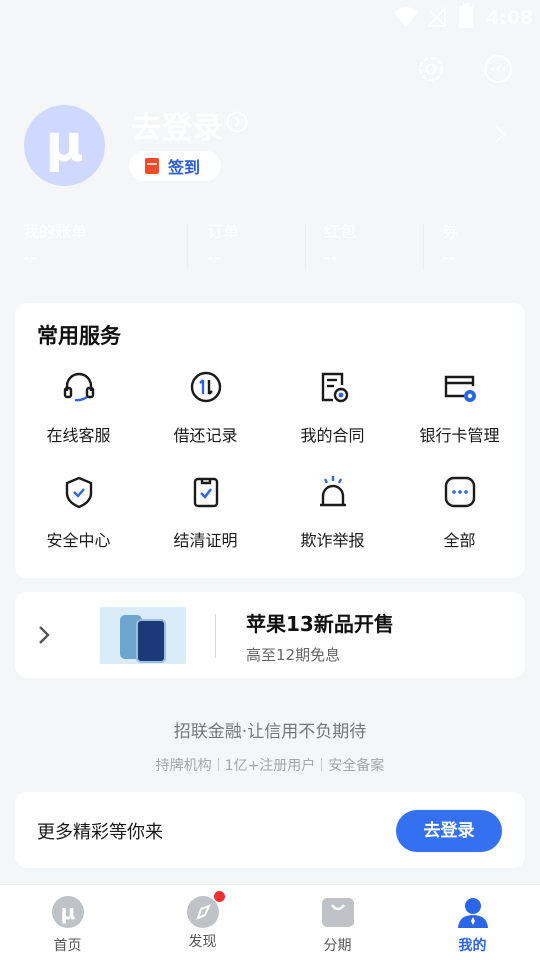  What do you see at coordinates (510, 18) in the screenshot?
I see `status-time: 4:08` at bounding box center [510, 18].